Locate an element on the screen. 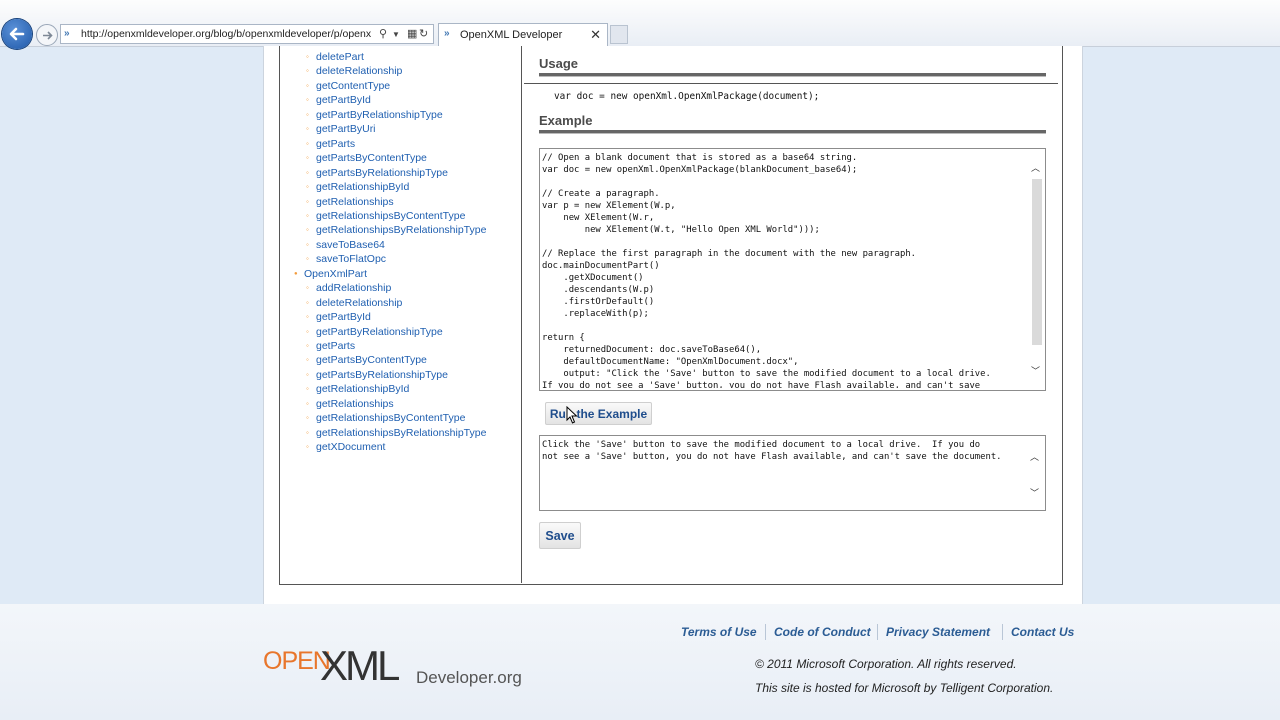 This screenshot has height=720, width=1280. code-scrollbar: ︿ ﹀ is located at coordinates (1037, 269).